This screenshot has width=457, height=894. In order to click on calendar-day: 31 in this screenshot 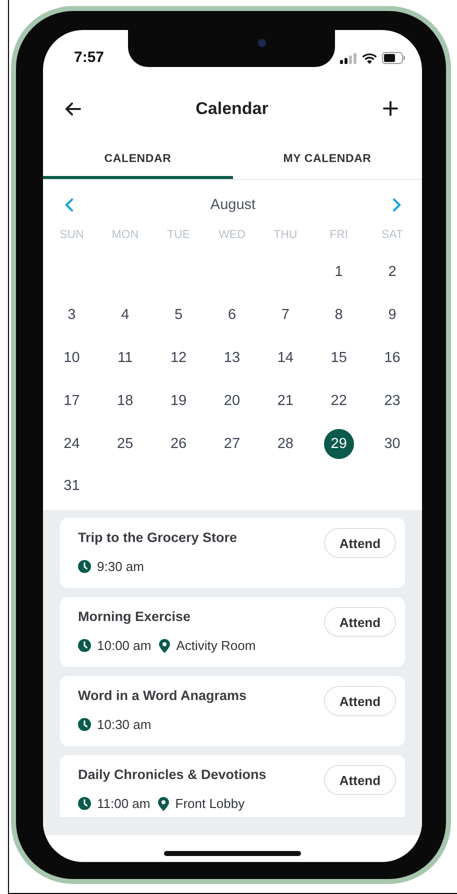, I will do `click(71, 486)`.